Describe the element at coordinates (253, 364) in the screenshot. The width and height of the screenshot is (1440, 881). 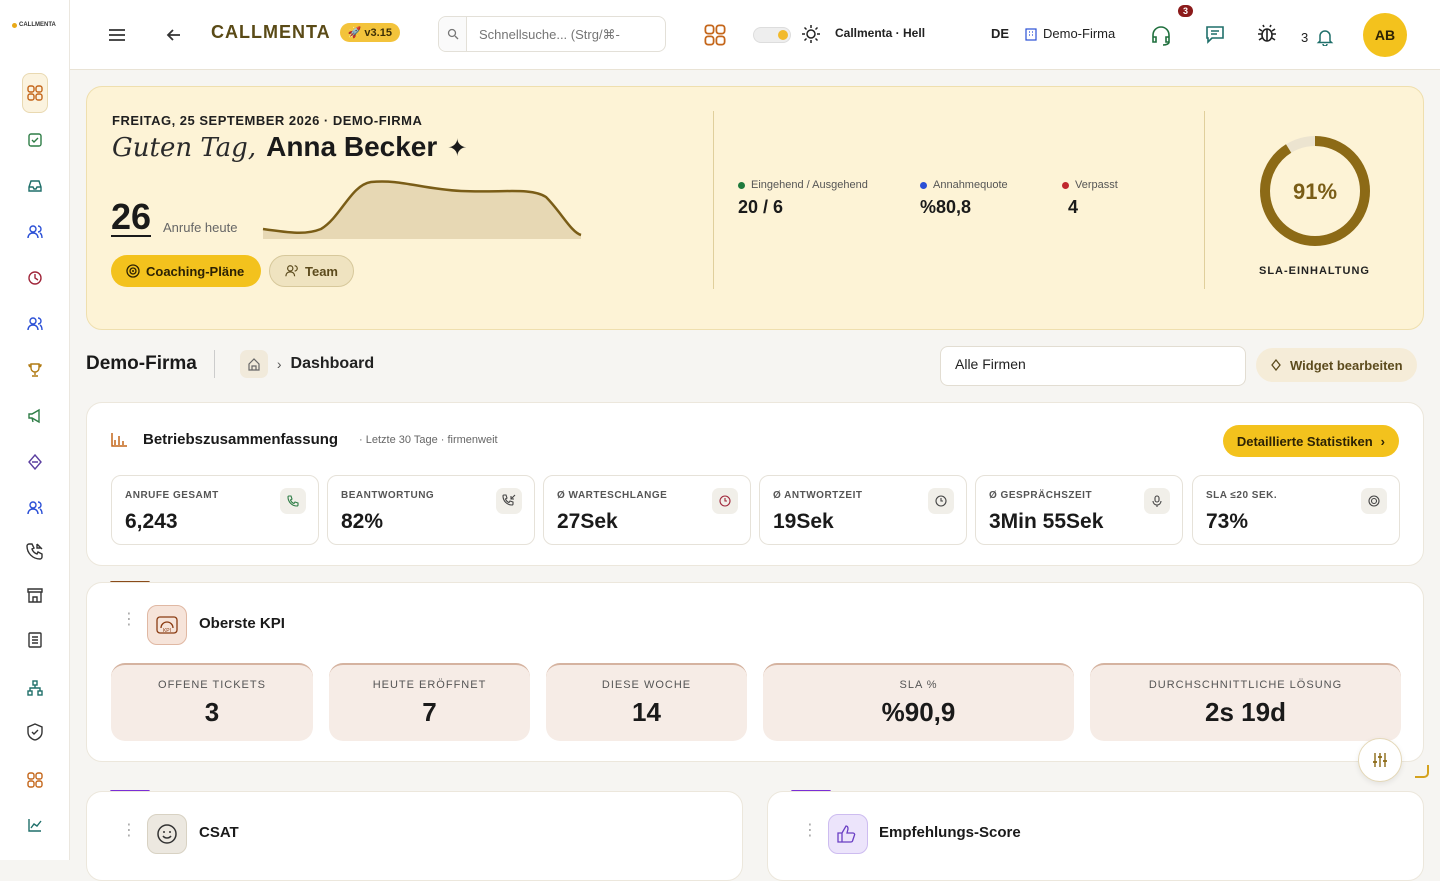
I see `home-button` at that location.